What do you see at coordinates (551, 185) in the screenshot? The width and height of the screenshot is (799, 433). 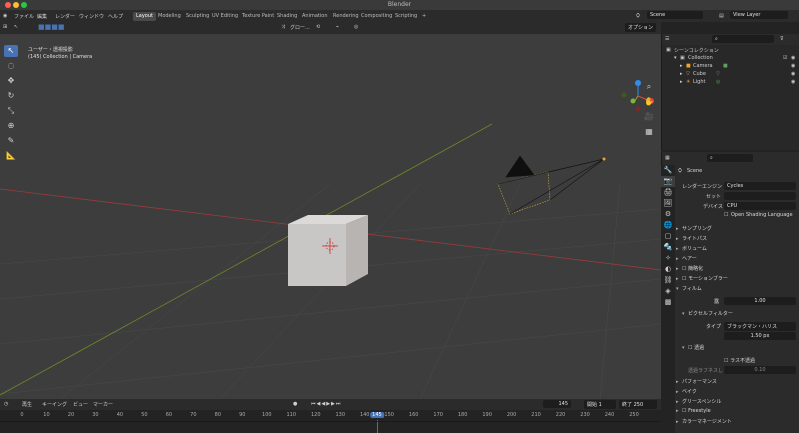 I see `camera-object` at bounding box center [551, 185].